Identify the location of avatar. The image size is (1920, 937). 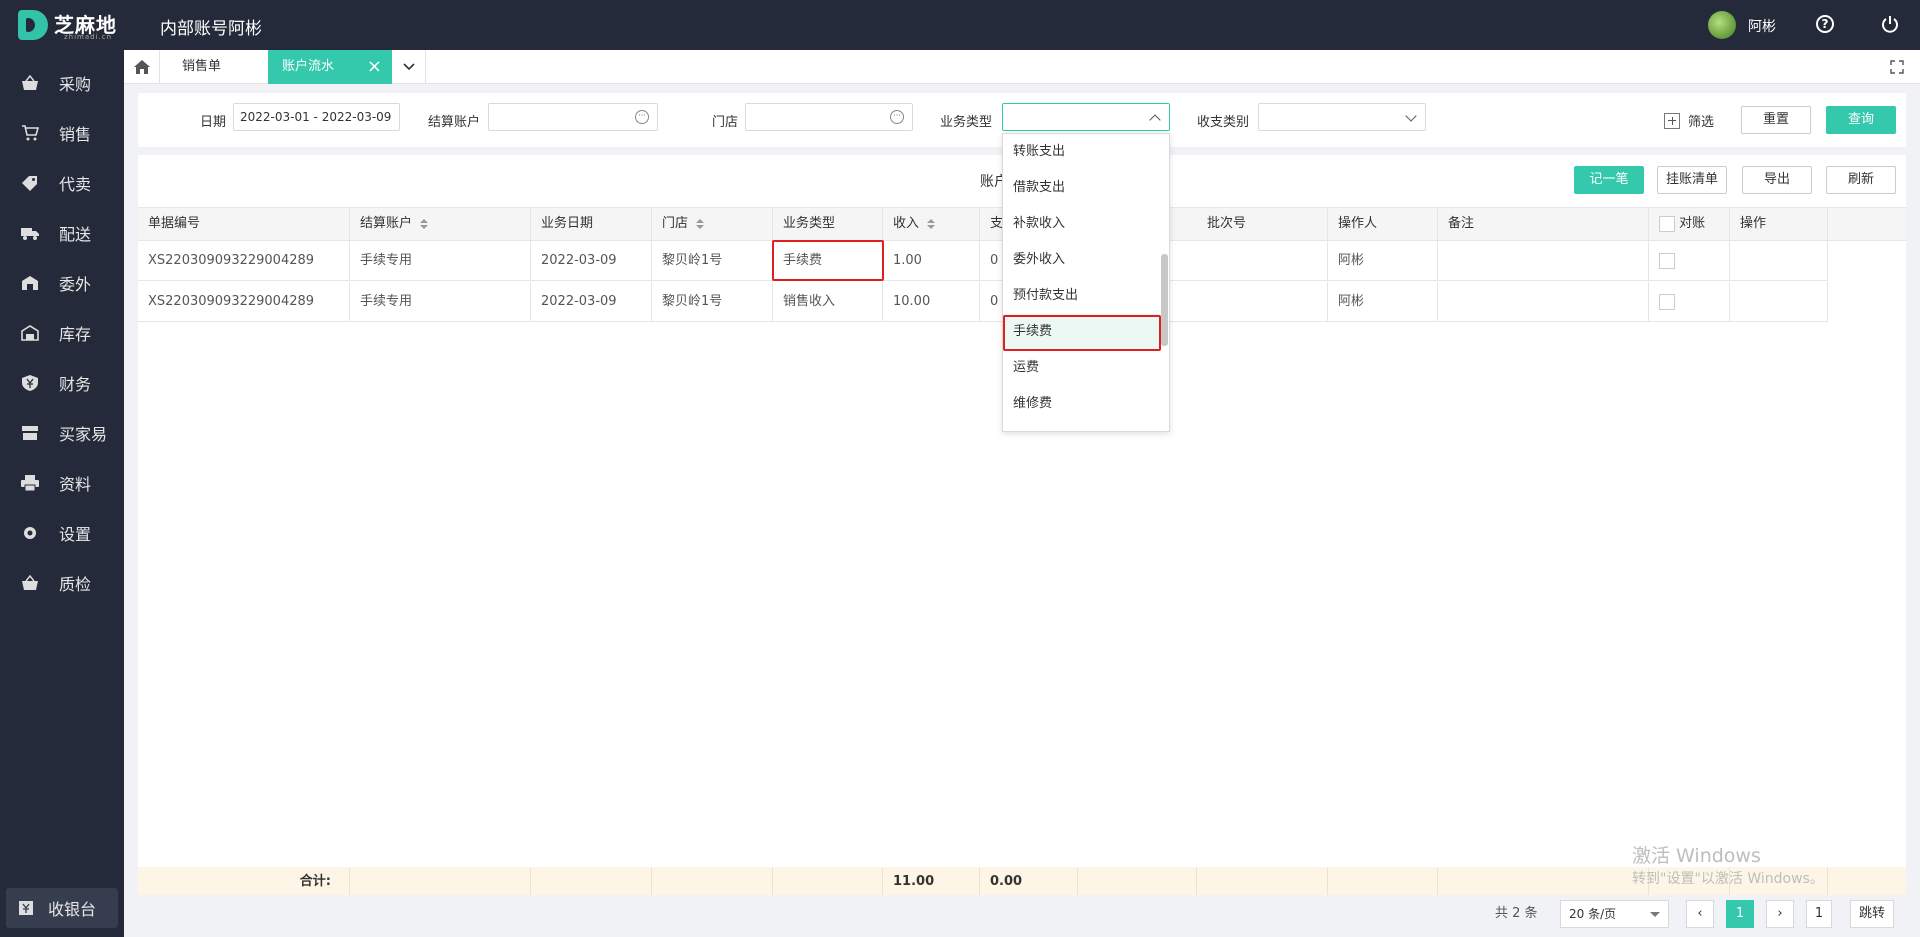
(1722, 25).